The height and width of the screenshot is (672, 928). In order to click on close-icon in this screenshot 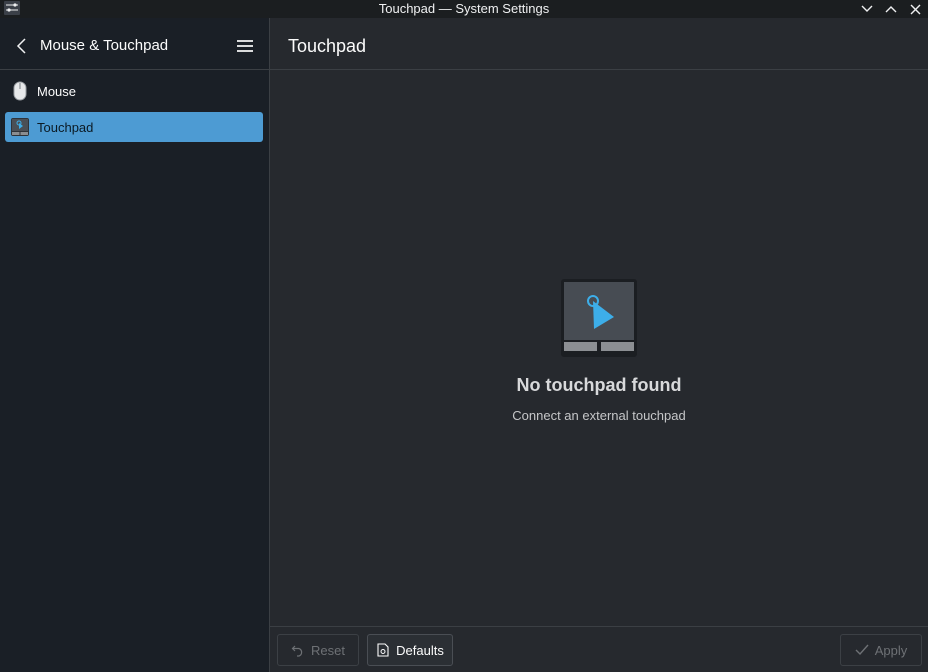, I will do `click(915, 9)`.